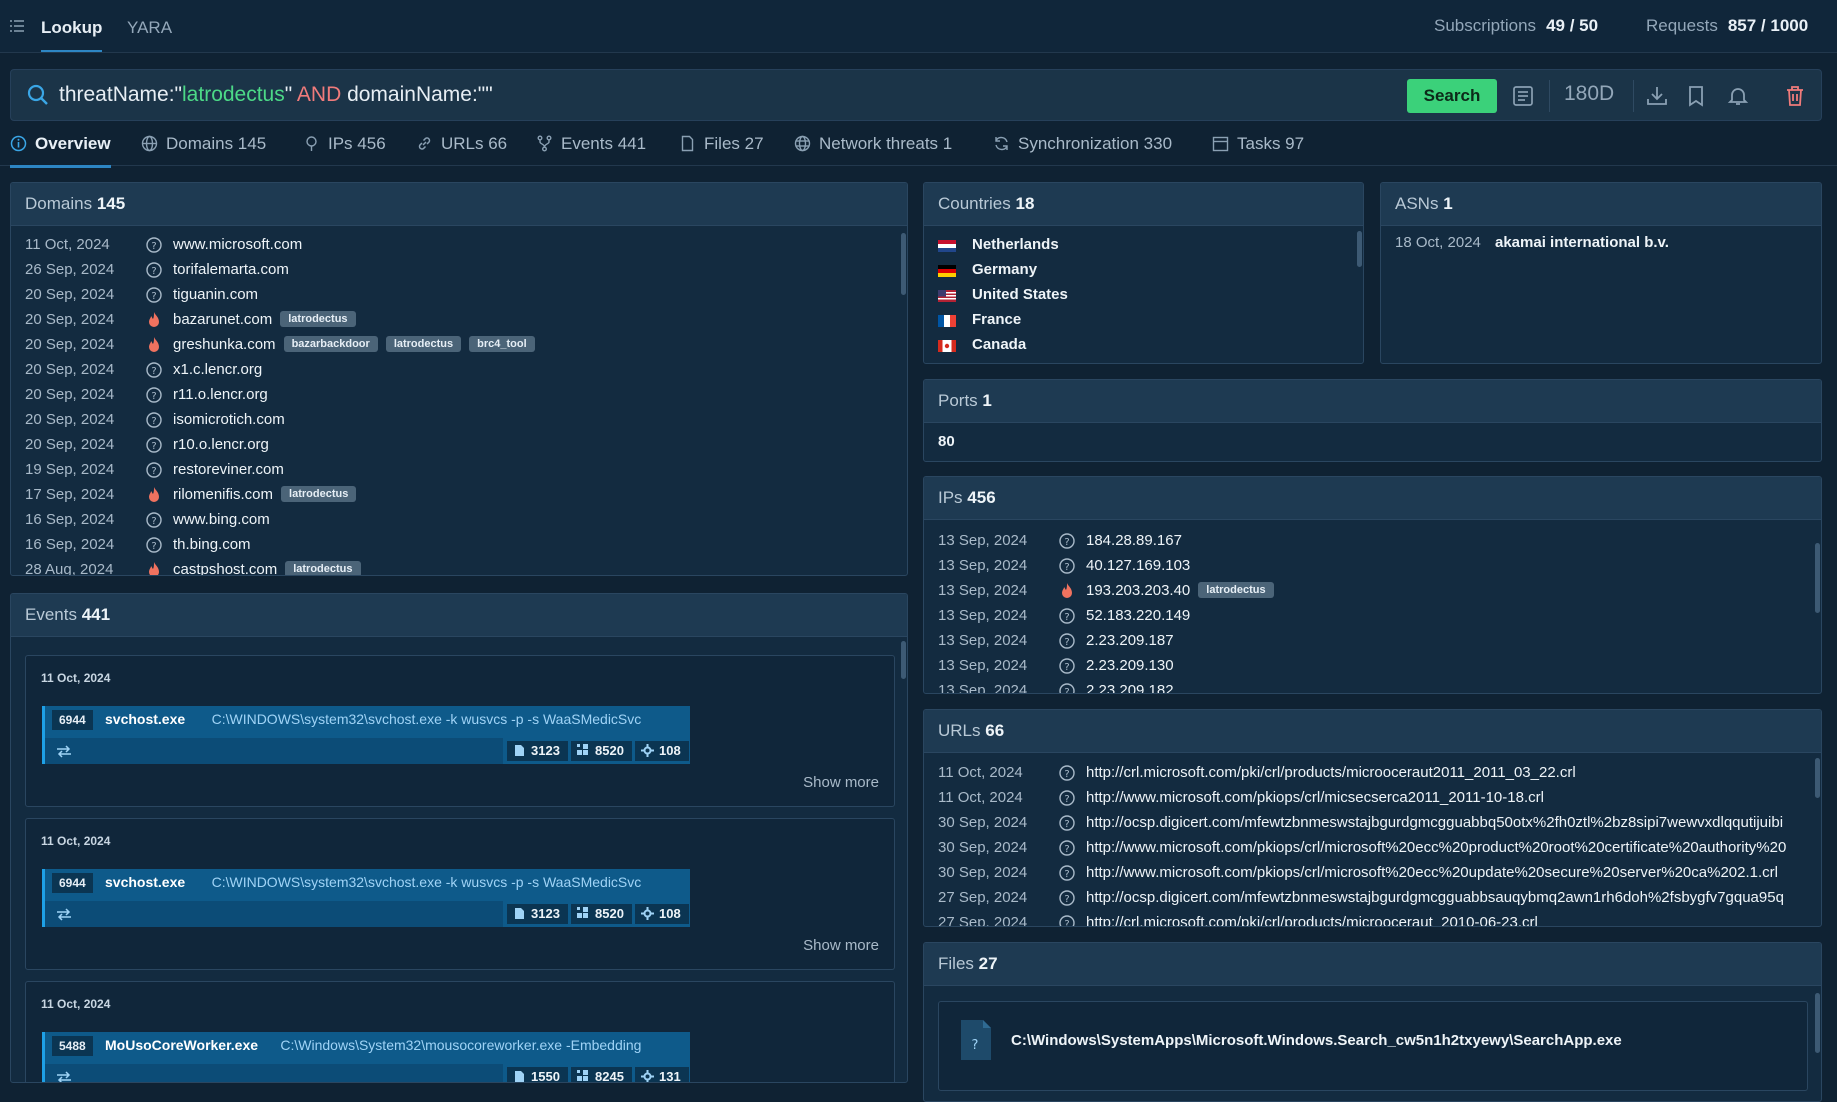  Describe the element at coordinates (903, 264) in the screenshot. I see `domains-scrollbar` at that location.